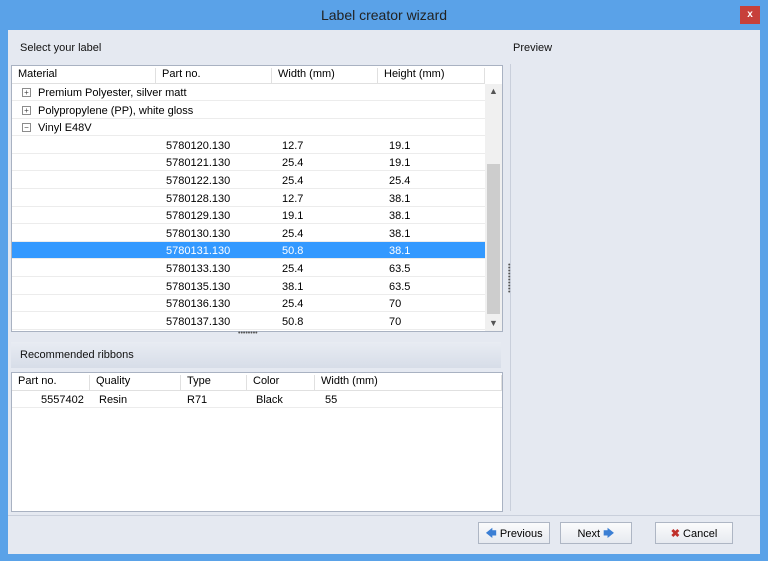 This screenshot has width=768, height=561. I want to click on width-cell: 19.1, so click(293, 216).